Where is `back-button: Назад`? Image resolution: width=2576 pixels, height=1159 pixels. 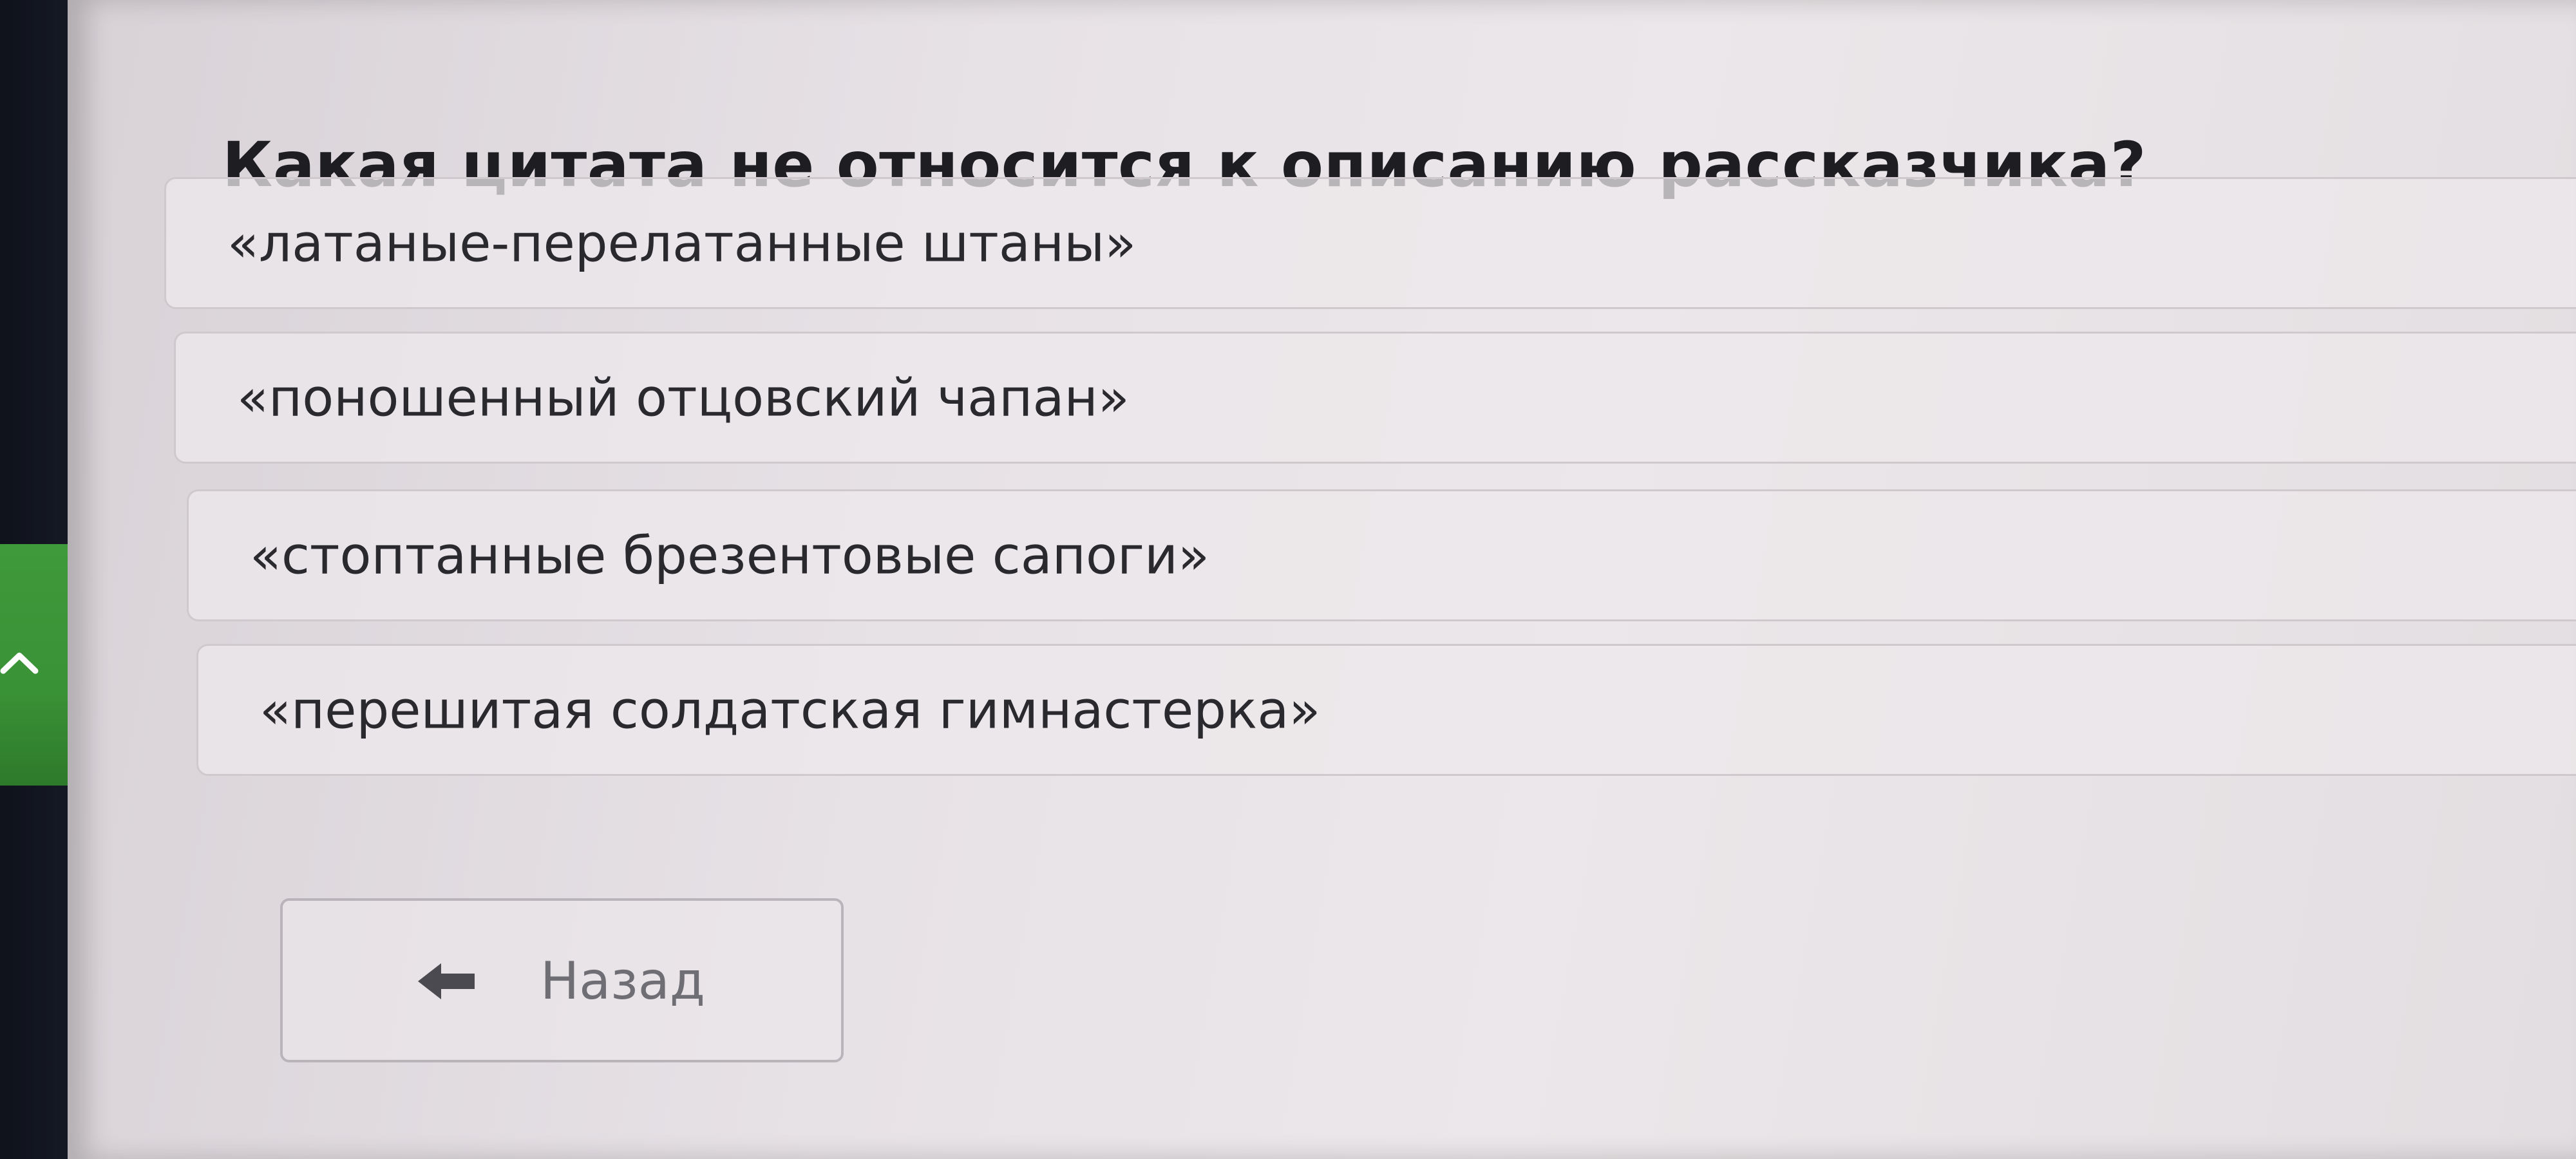
back-button: Назад is located at coordinates (562, 980).